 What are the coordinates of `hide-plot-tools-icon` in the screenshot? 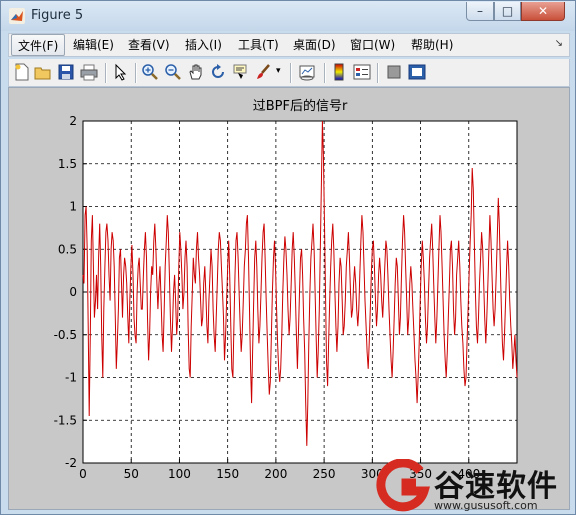 It's located at (394, 72).